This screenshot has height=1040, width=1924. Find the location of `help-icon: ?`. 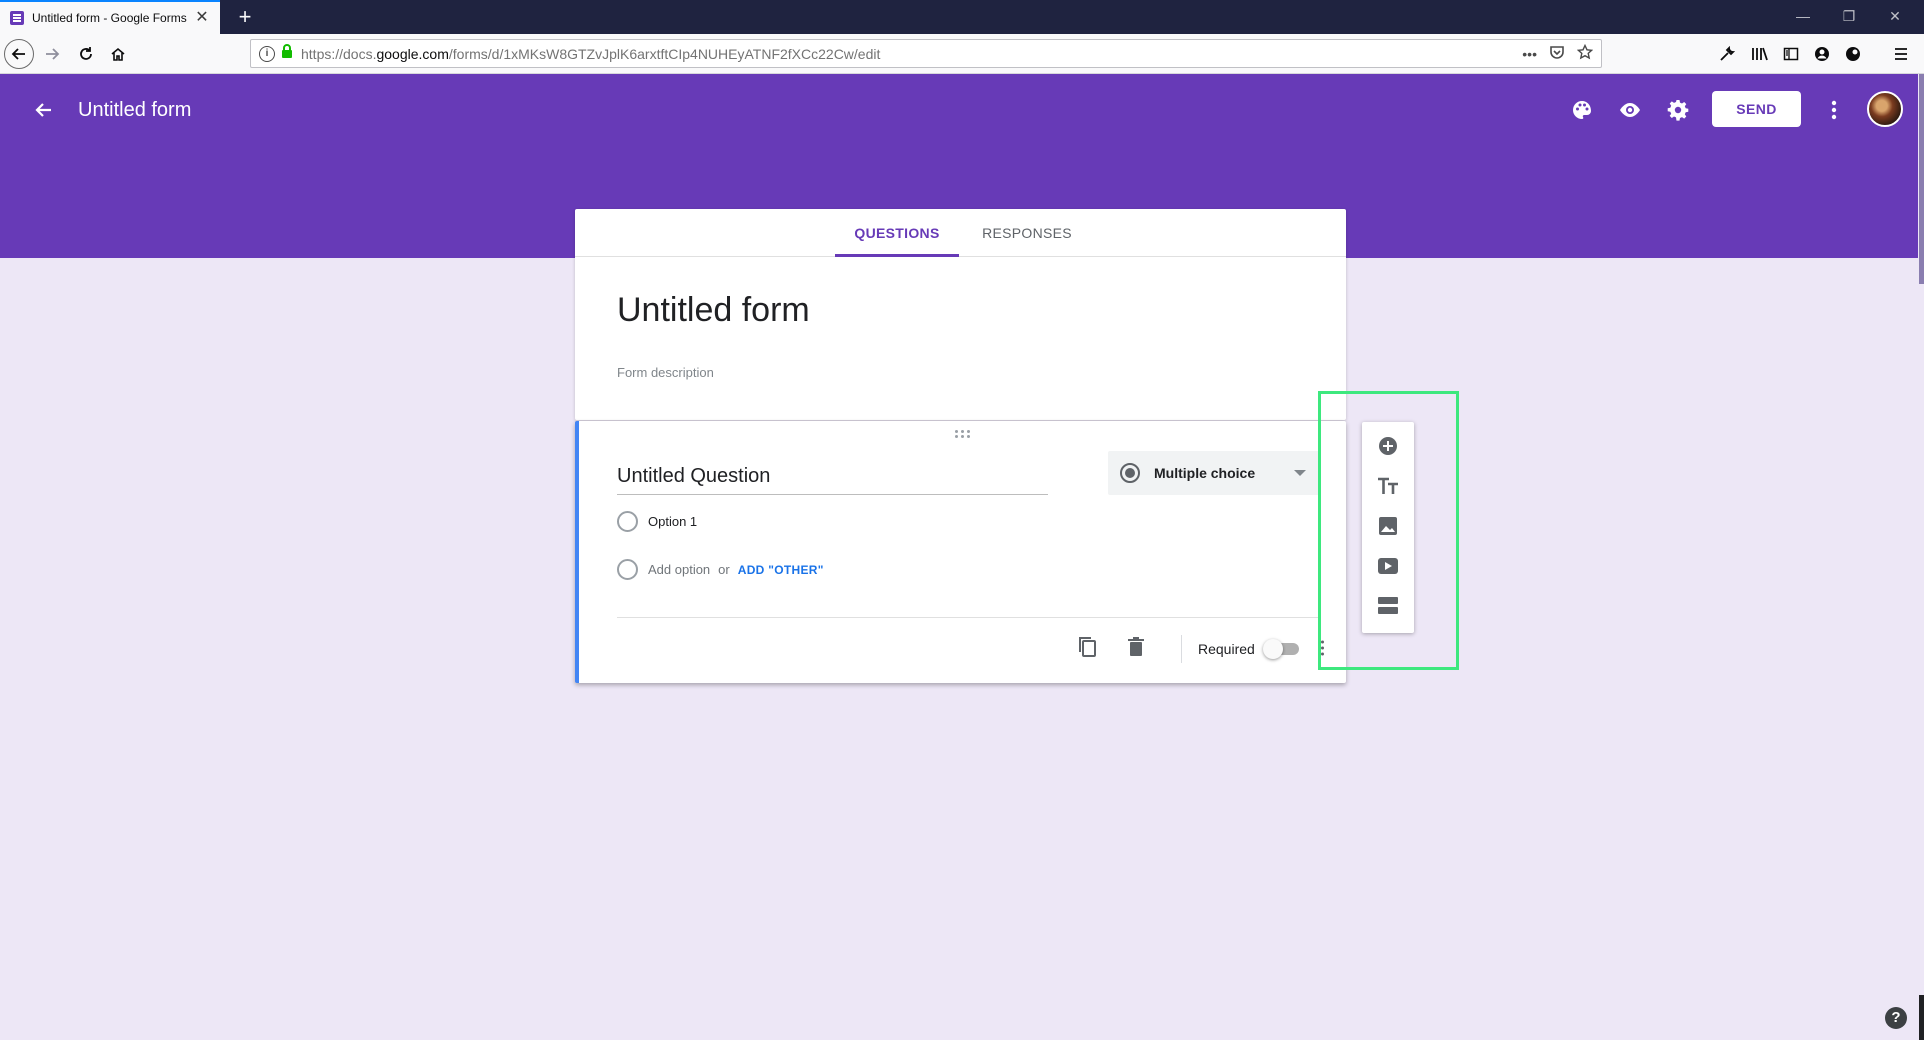

help-icon: ? is located at coordinates (1896, 1018).